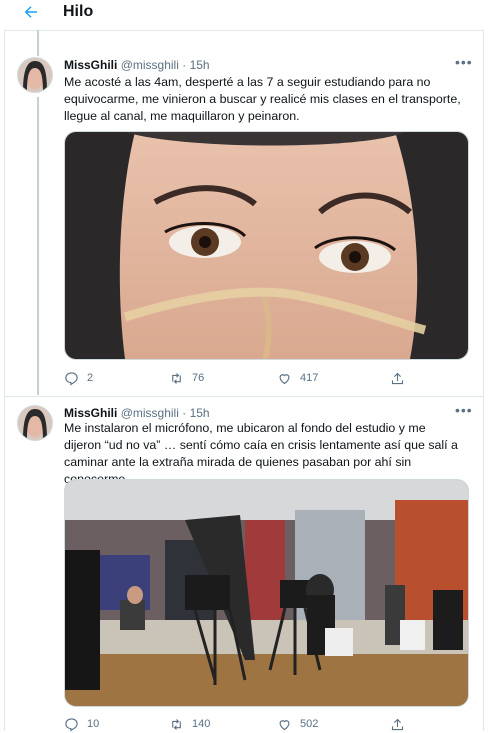 Image resolution: width=503 pixels, height=733 pixels. What do you see at coordinates (297, 724) in the screenshot?
I see `like-button: 502` at bounding box center [297, 724].